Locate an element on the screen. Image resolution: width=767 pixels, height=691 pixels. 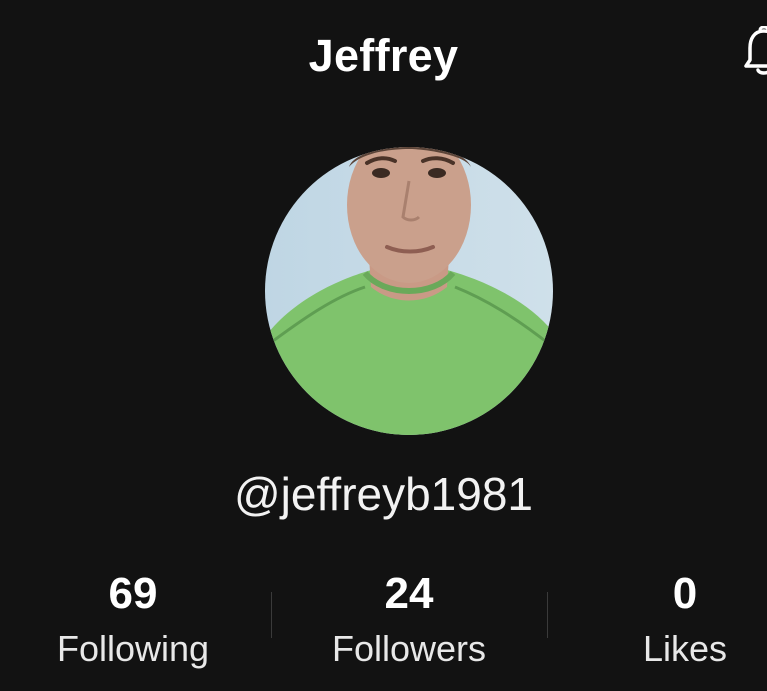
followers-label: Followers is located at coordinates (409, 648).